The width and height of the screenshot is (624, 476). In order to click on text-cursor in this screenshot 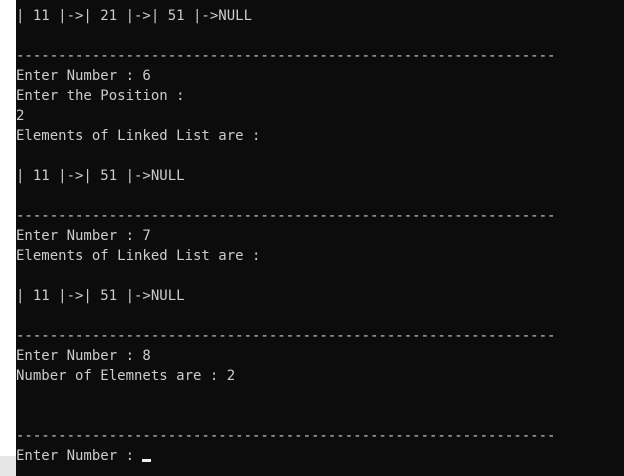, I will do `click(147, 460)`.